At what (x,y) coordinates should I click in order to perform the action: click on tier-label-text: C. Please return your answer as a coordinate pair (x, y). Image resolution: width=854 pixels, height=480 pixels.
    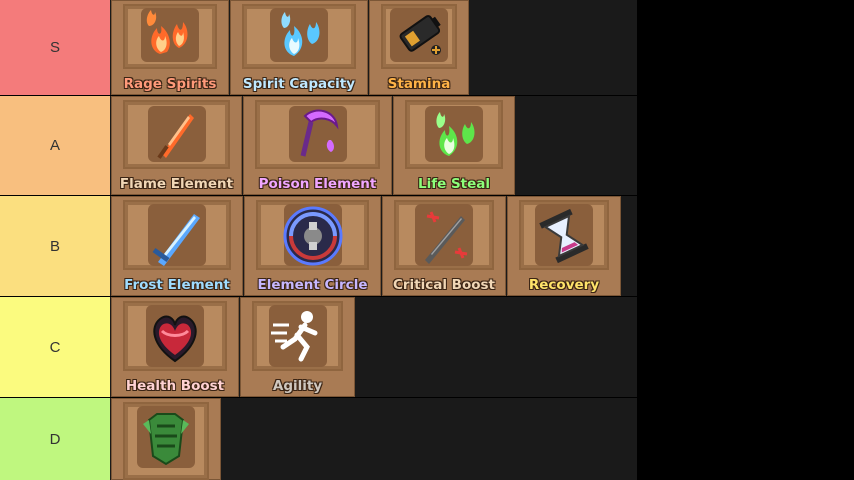
    Looking at the image, I should click on (55, 347).